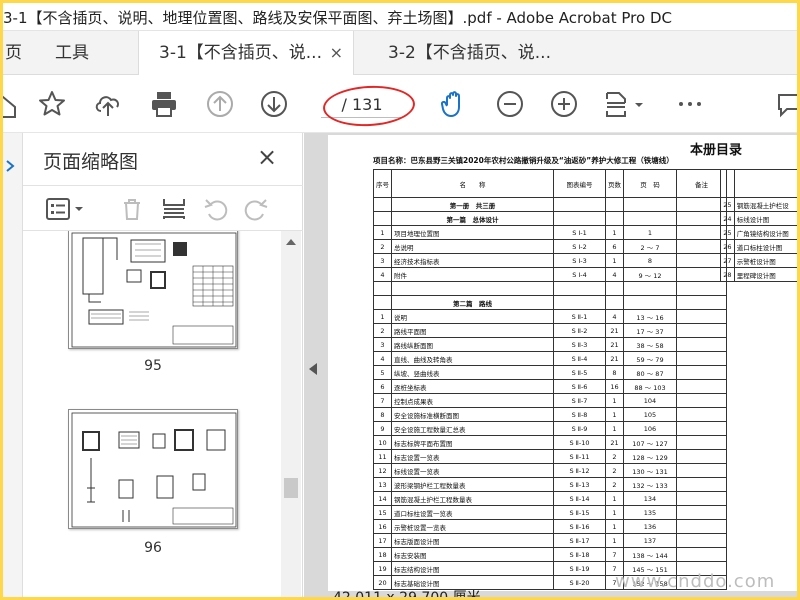 The width and height of the screenshot is (800, 600). I want to click on cell-no: 11, so click(382, 456).